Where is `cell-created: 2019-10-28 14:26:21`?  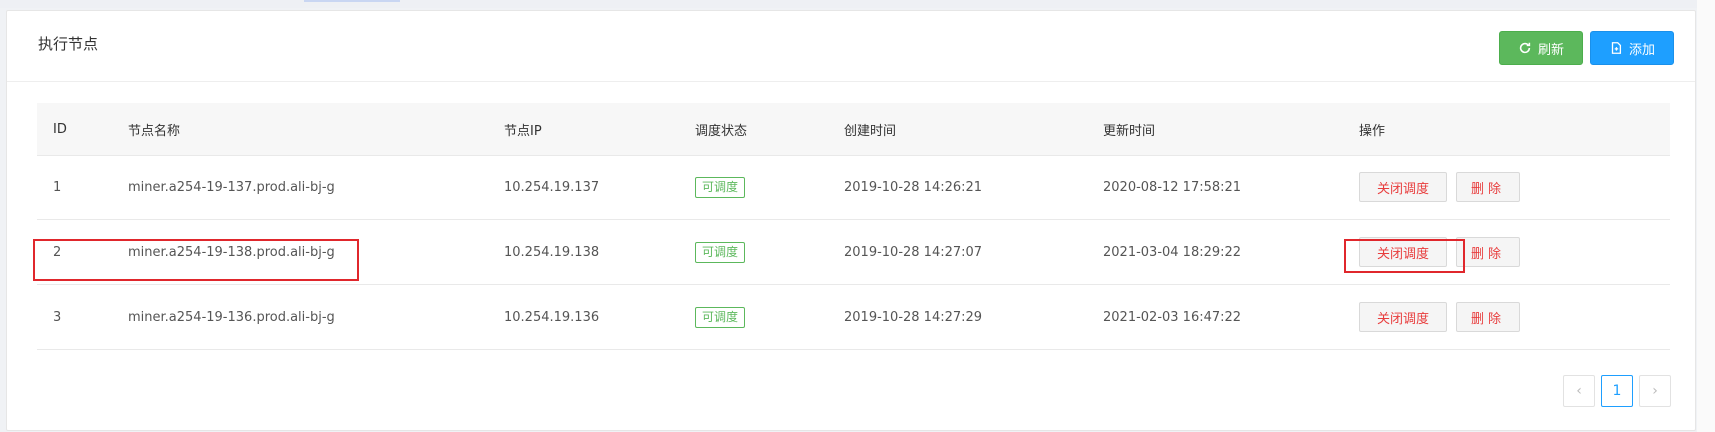
cell-created: 2019-10-28 14:26:21 is located at coordinates (913, 187).